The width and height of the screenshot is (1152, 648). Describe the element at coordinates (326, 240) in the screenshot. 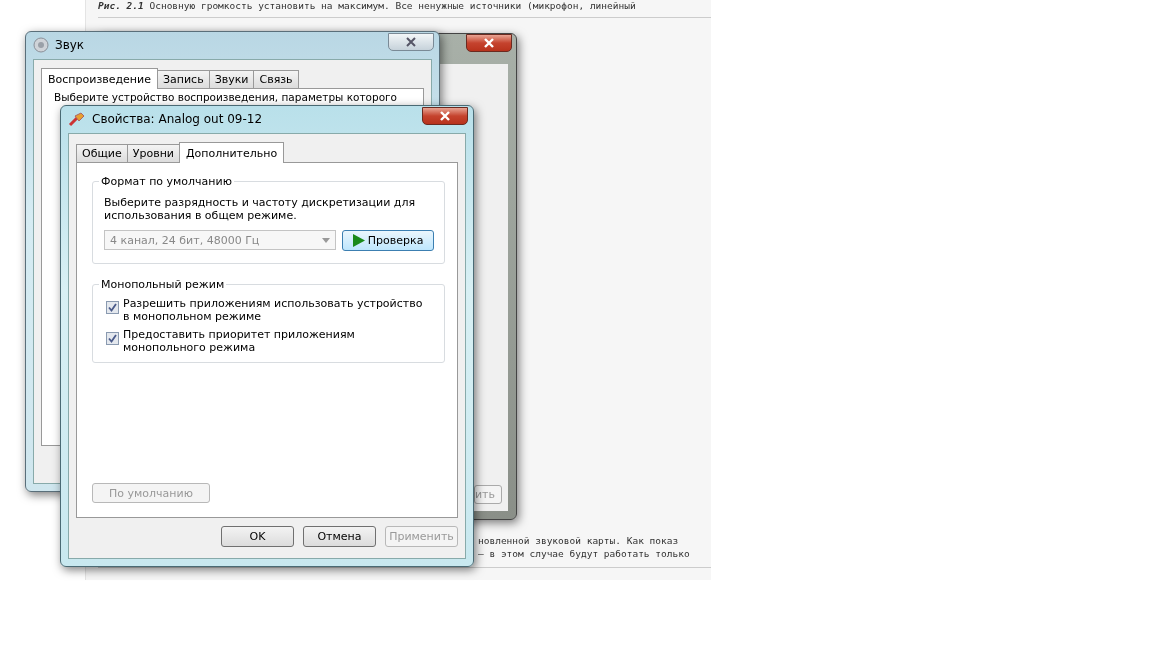

I see `dropdown-arrow-icon` at that location.